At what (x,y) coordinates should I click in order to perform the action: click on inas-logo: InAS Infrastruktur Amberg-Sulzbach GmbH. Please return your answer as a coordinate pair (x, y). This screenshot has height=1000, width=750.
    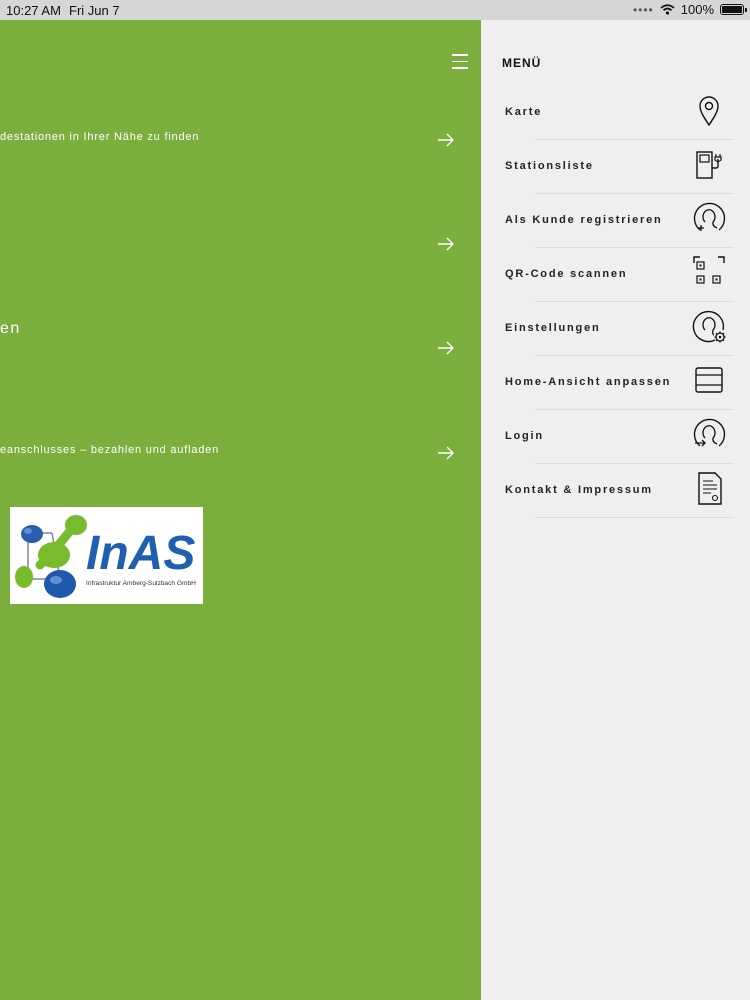
    Looking at the image, I should click on (106, 555).